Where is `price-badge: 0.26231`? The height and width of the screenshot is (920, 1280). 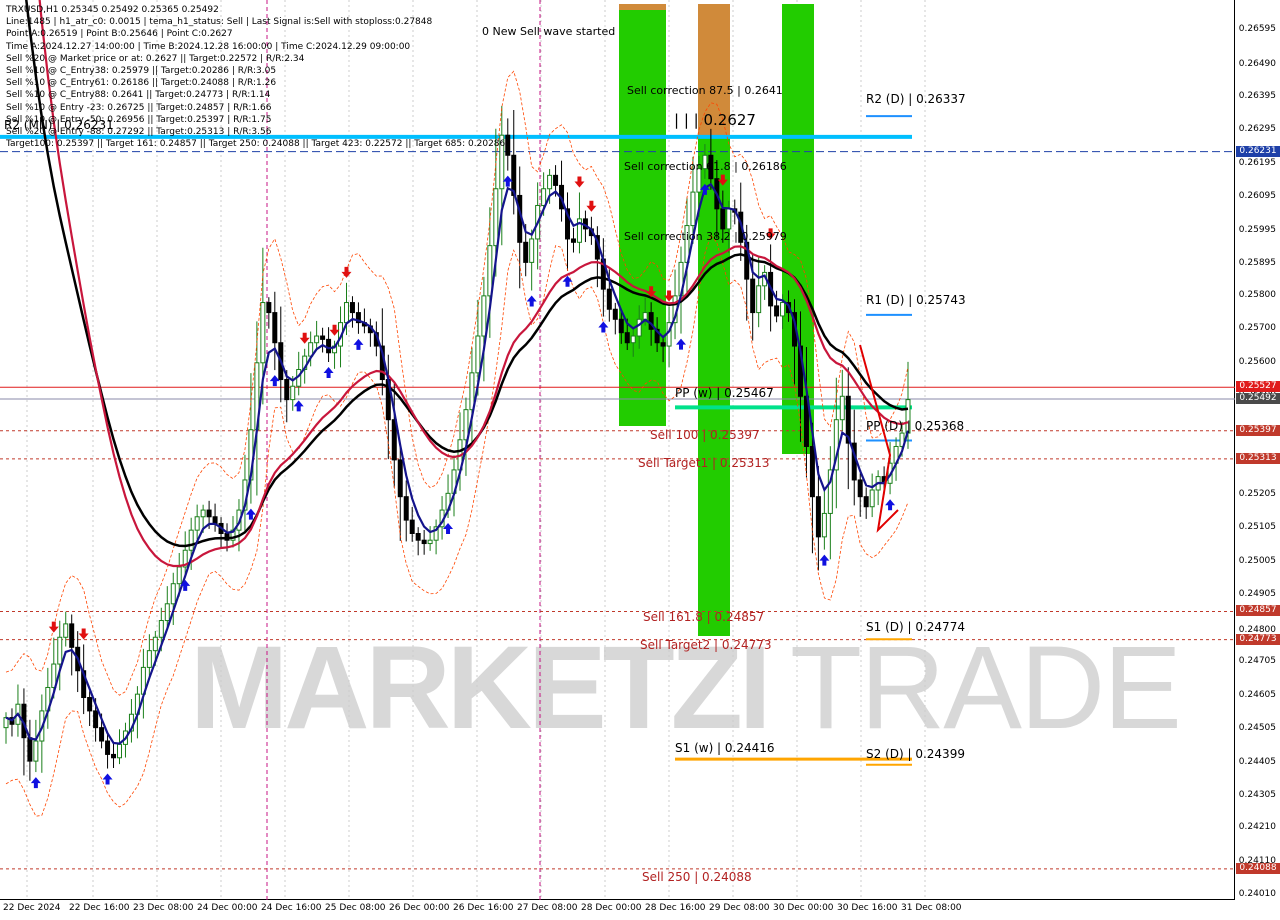 price-badge: 0.26231 is located at coordinates (1258, 151).